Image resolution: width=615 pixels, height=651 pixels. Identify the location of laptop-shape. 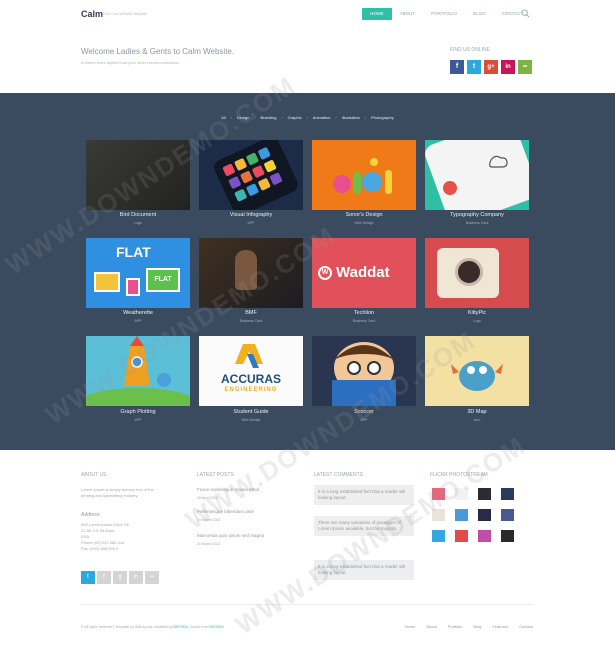
(107, 282).